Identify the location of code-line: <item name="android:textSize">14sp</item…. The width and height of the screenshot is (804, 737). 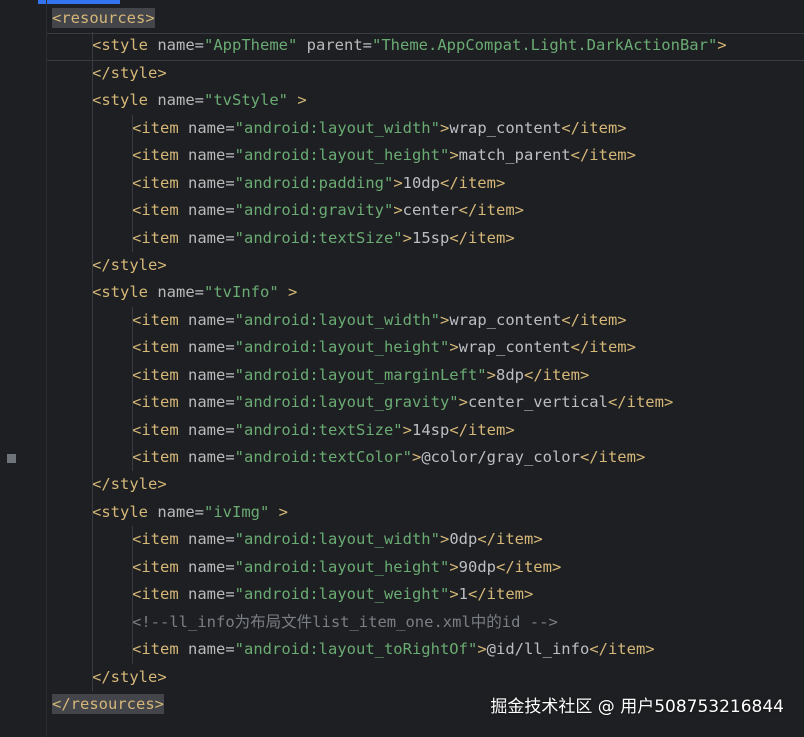
(428, 430).